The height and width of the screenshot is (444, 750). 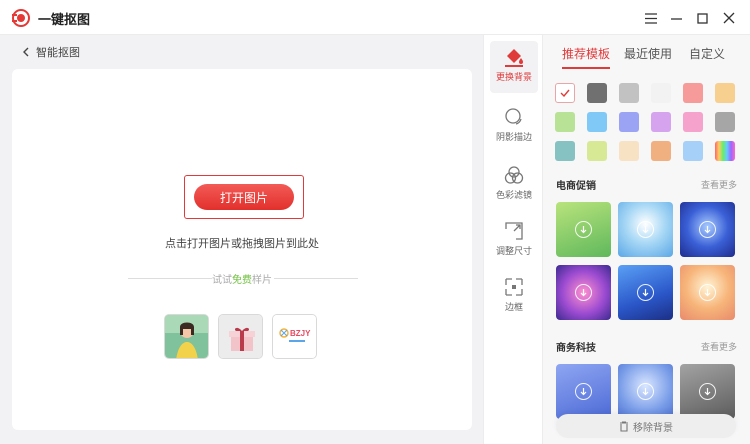 What do you see at coordinates (513, 195) in the screenshot?
I see `tool-label: 色彩滤镜` at bounding box center [513, 195].